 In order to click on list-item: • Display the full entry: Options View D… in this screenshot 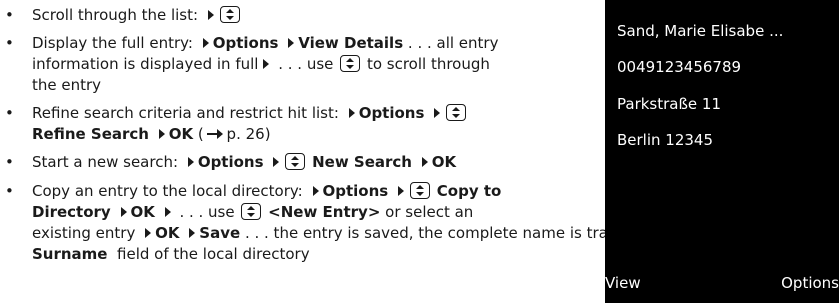, I will do `click(252, 64)`.